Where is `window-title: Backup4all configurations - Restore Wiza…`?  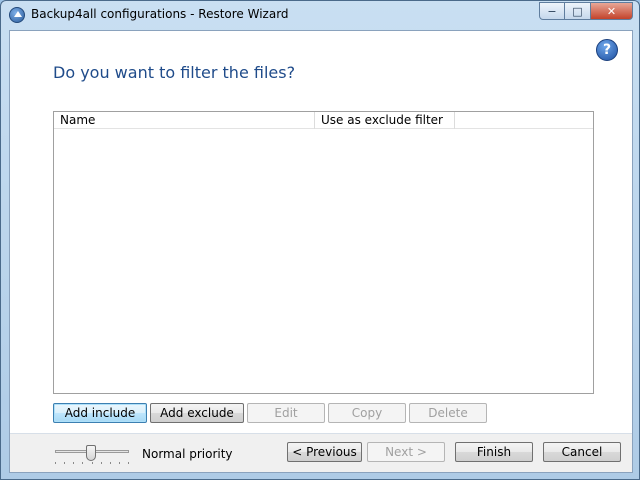 window-title: Backup4all configurations - Restore Wiza… is located at coordinates (160, 14).